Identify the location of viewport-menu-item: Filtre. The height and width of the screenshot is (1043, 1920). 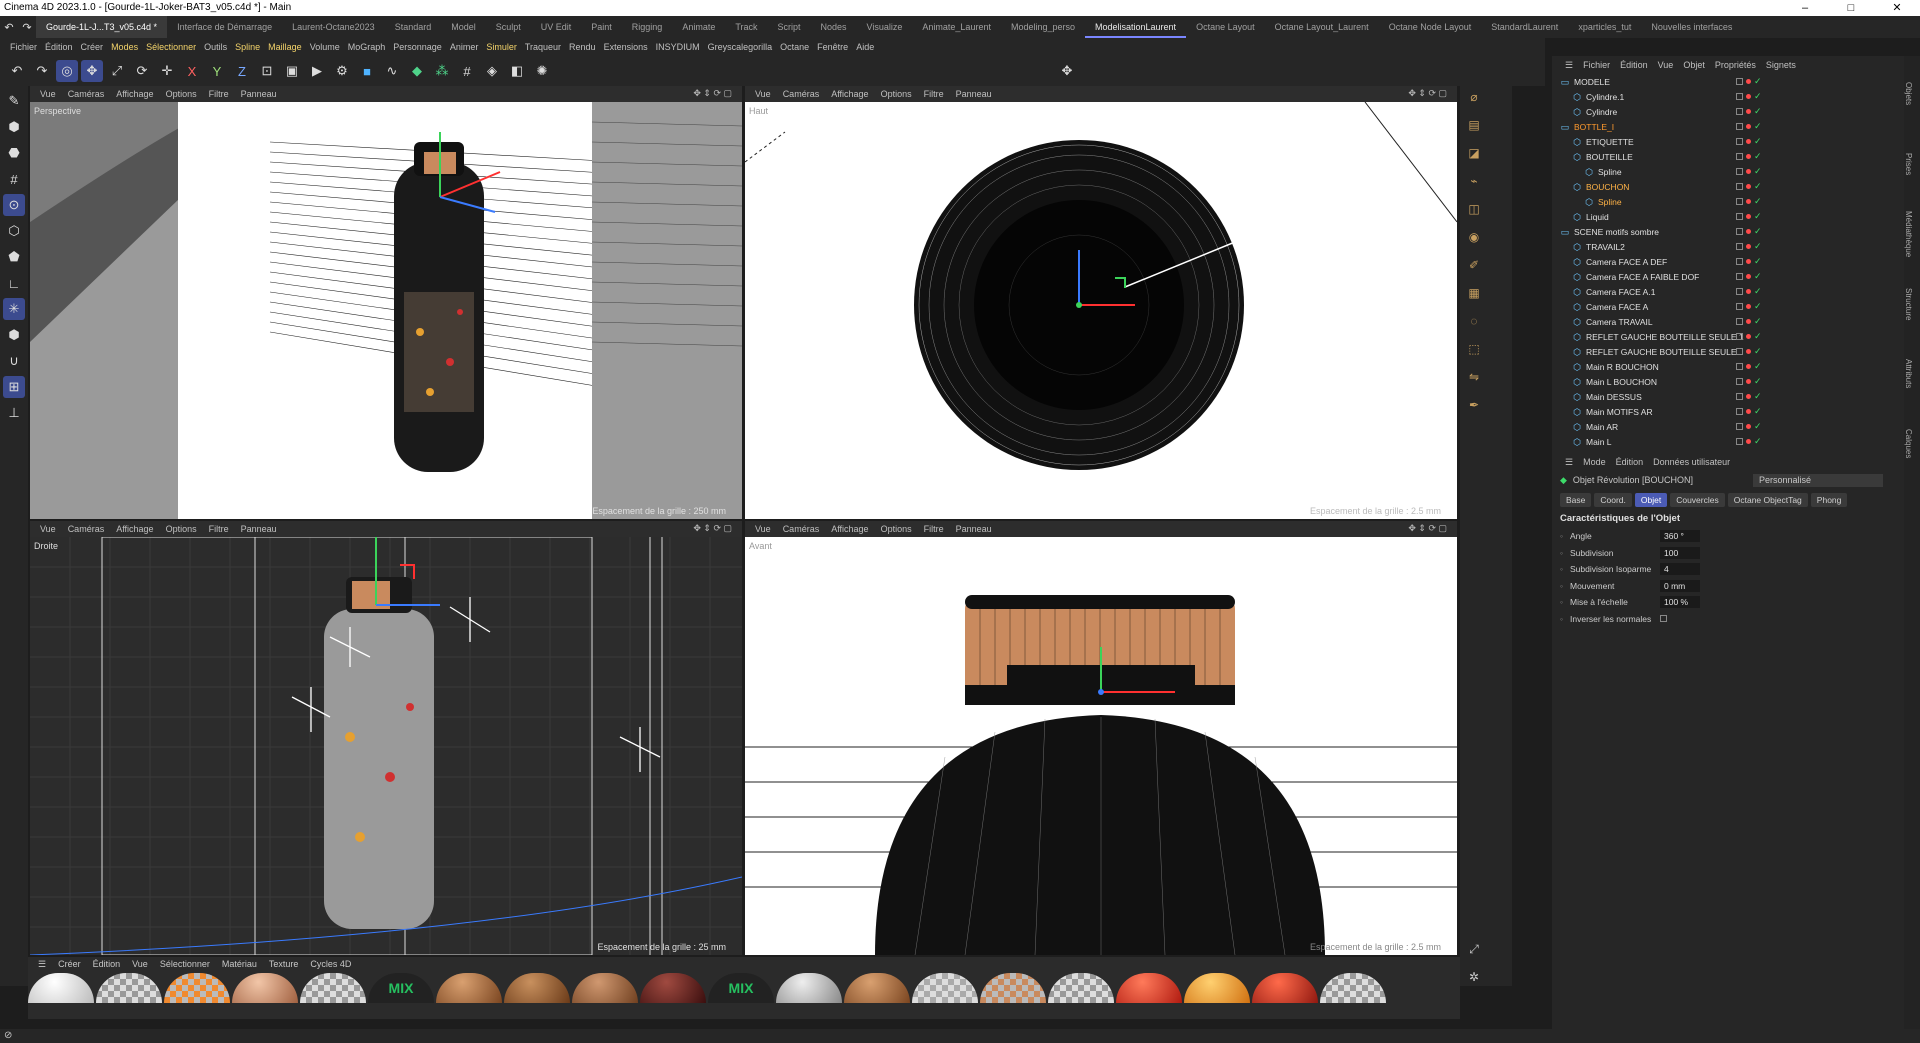
(219, 529).